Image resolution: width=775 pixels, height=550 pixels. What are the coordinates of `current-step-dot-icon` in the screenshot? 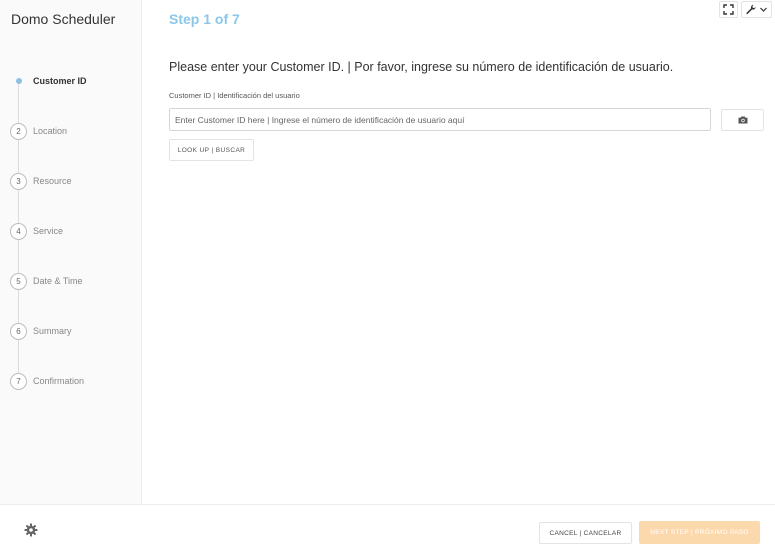 It's located at (18, 81).